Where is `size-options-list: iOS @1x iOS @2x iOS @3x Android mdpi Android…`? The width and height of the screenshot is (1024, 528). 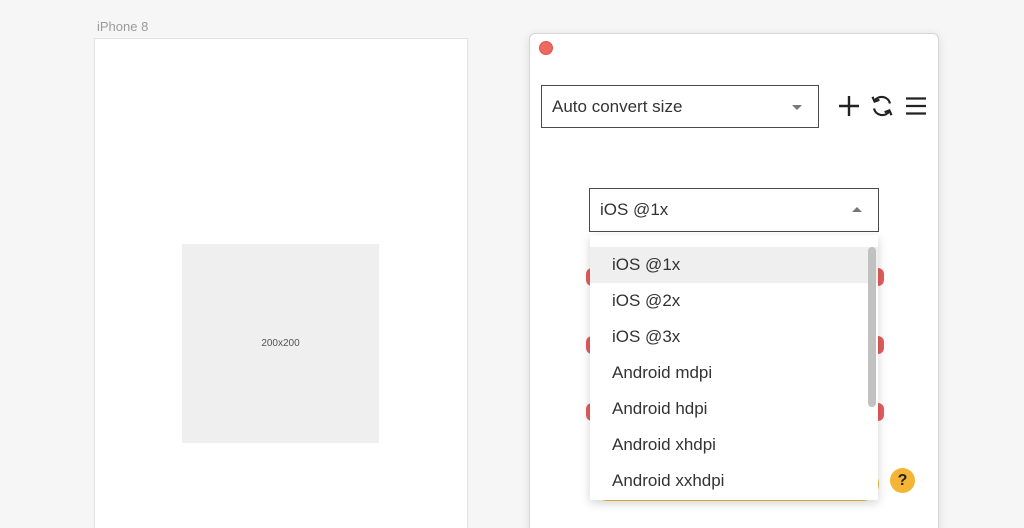
size-options-list: iOS @1x iOS @2x iOS @3x Android mdpi Android… is located at coordinates (734, 373).